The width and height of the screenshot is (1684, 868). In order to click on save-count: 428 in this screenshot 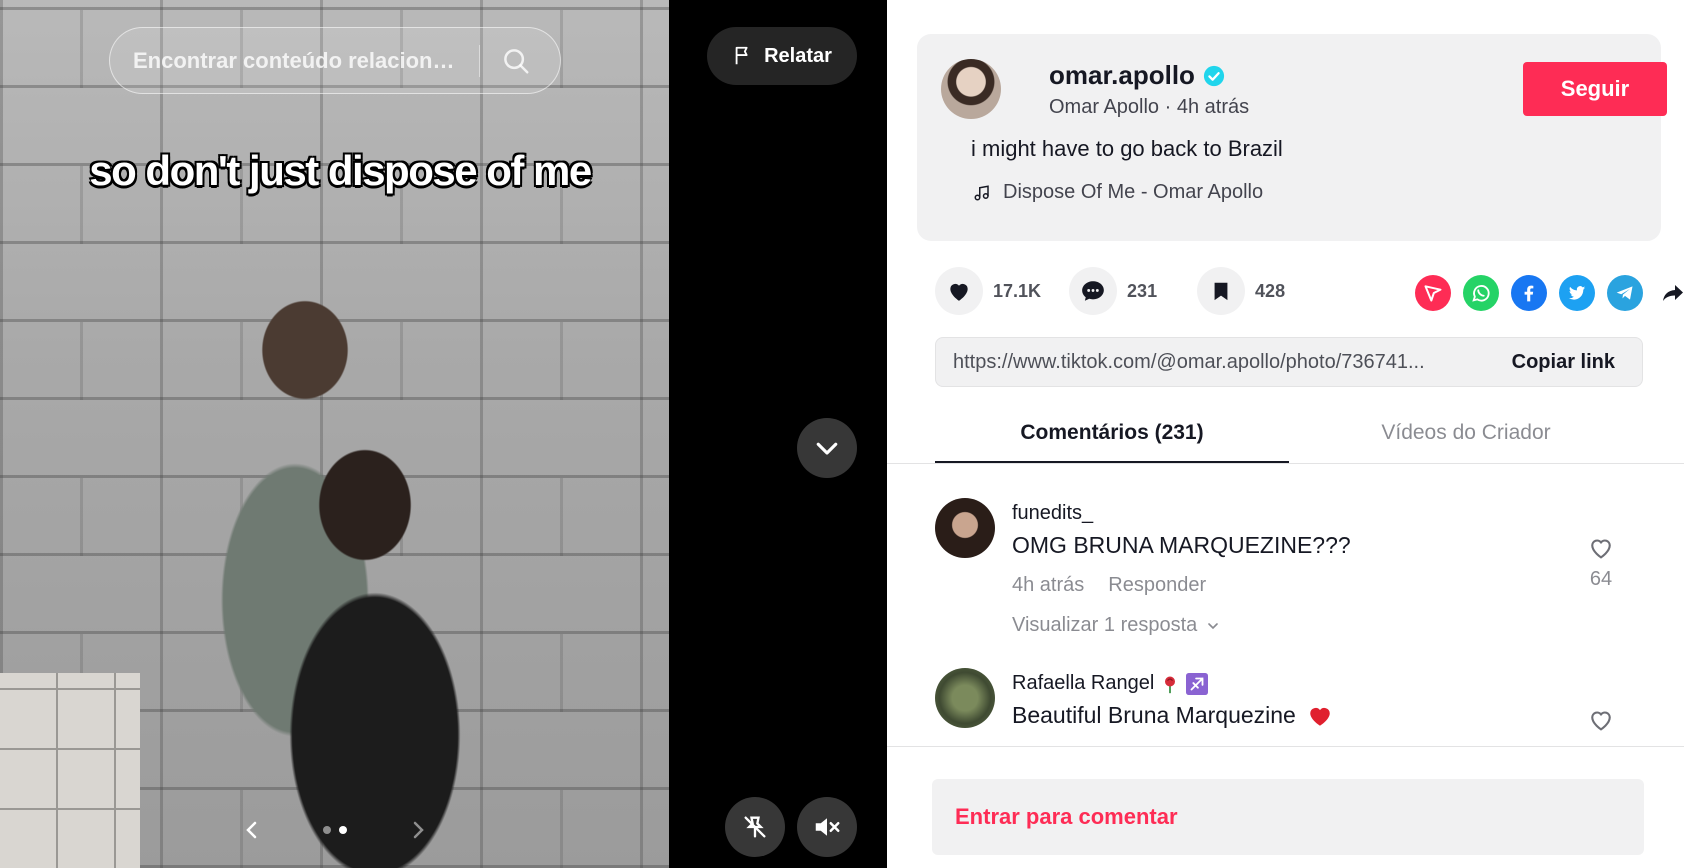, I will do `click(1270, 290)`.